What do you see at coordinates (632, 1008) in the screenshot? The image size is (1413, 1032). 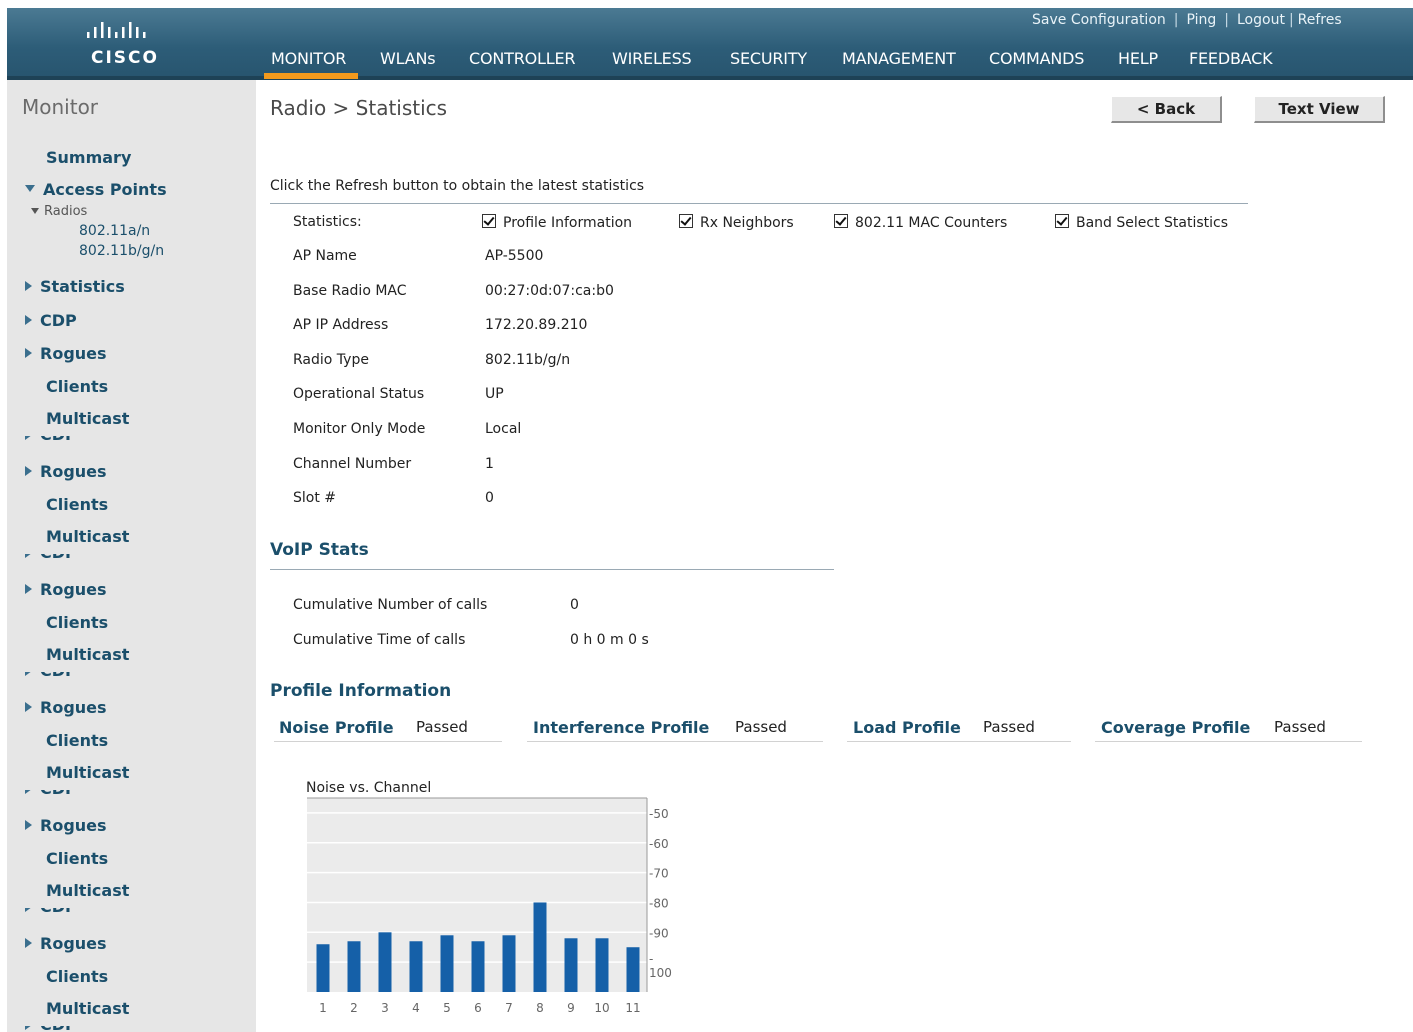 I see `x-tick-label: 11` at bounding box center [632, 1008].